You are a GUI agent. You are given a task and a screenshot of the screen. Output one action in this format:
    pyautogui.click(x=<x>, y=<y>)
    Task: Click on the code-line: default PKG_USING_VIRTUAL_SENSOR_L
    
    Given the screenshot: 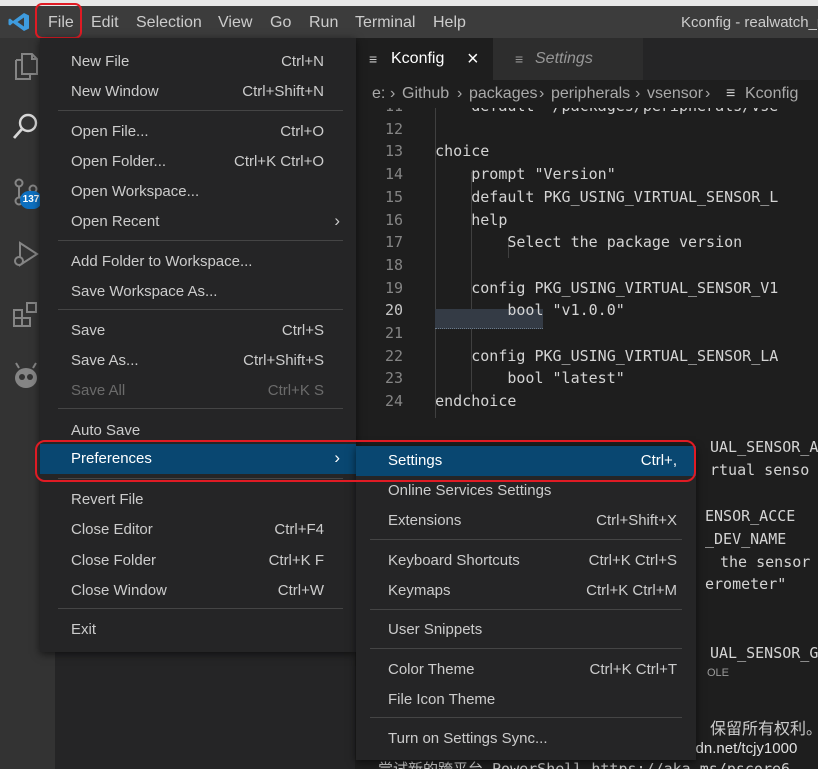 What is the action you would take?
    pyautogui.click(x=589, y=196)
    